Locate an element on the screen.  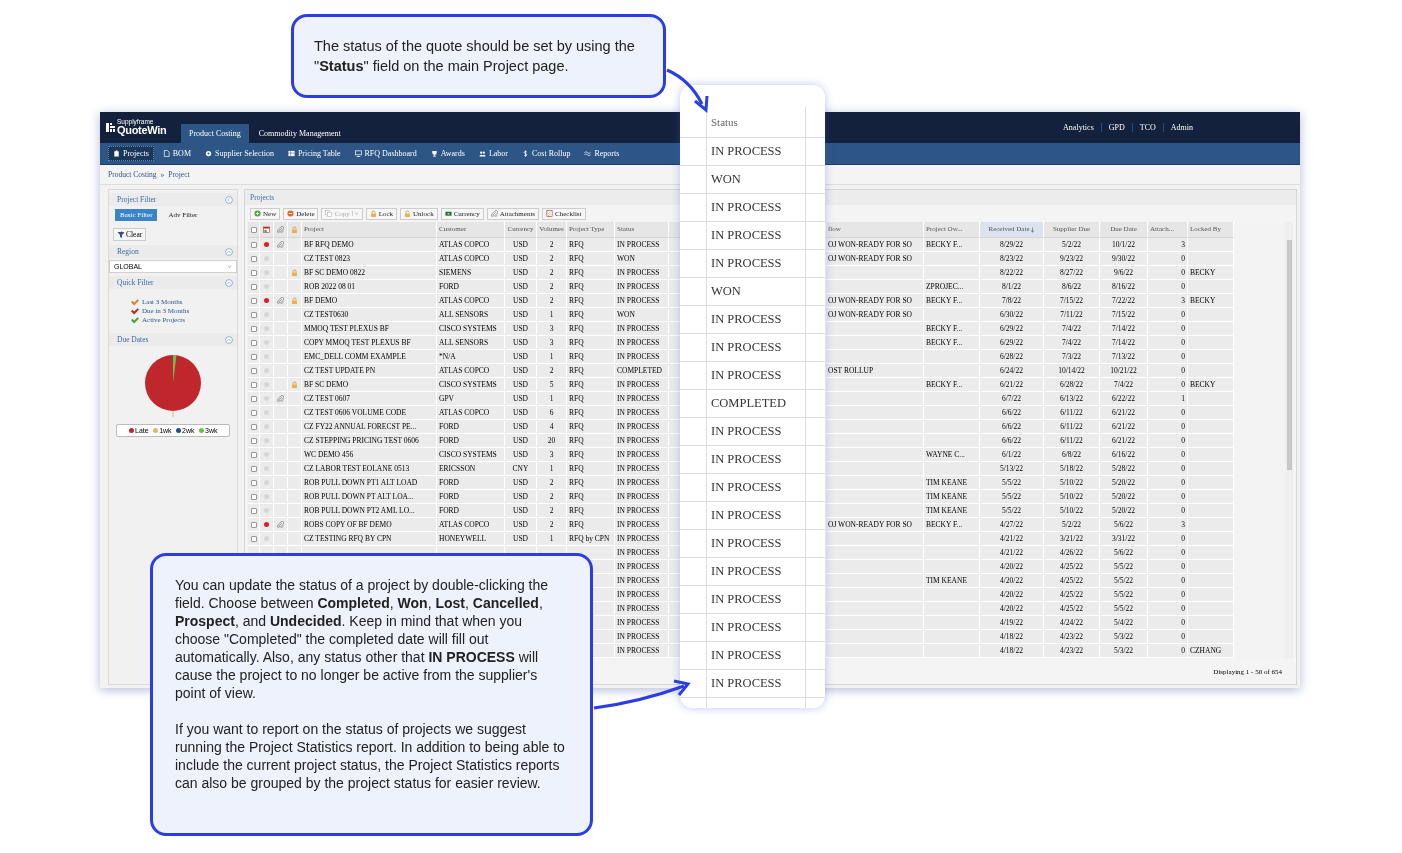
column-header: Status is located at coordinates (724, 122).